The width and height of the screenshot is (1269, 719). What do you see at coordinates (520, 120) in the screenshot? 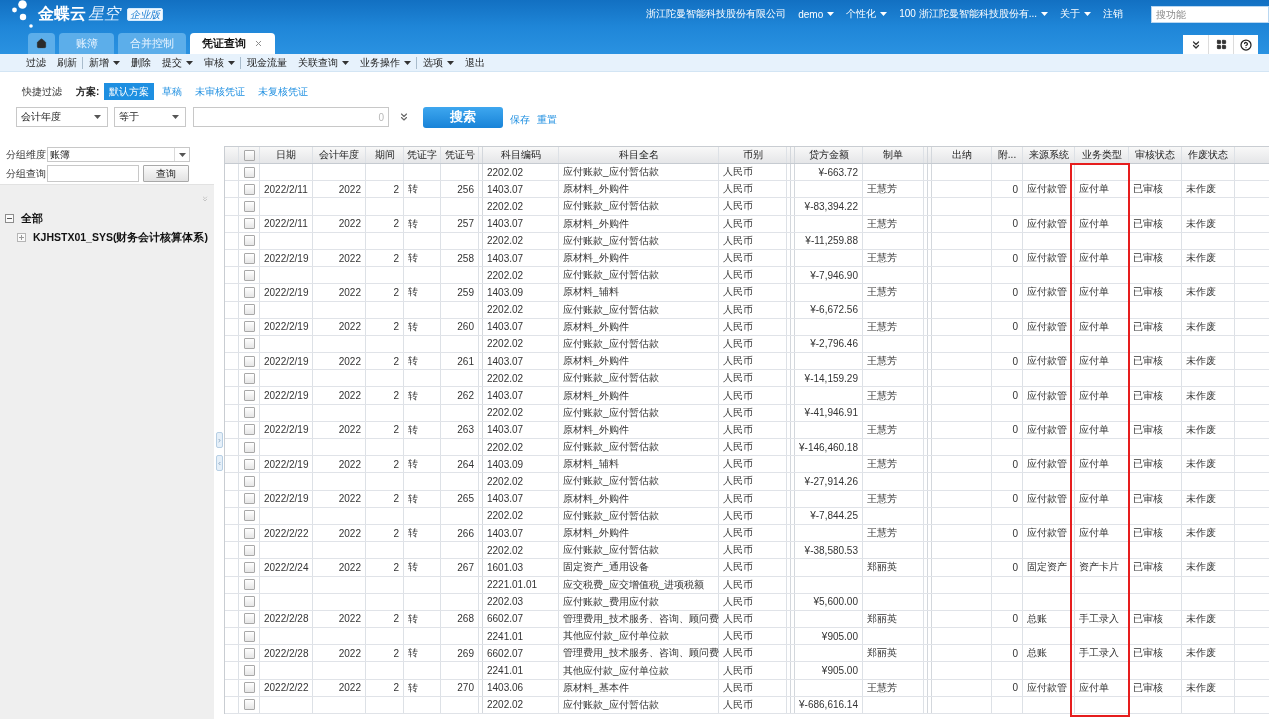
I see `filter-link: 保存` at bounding box center [520, 120].